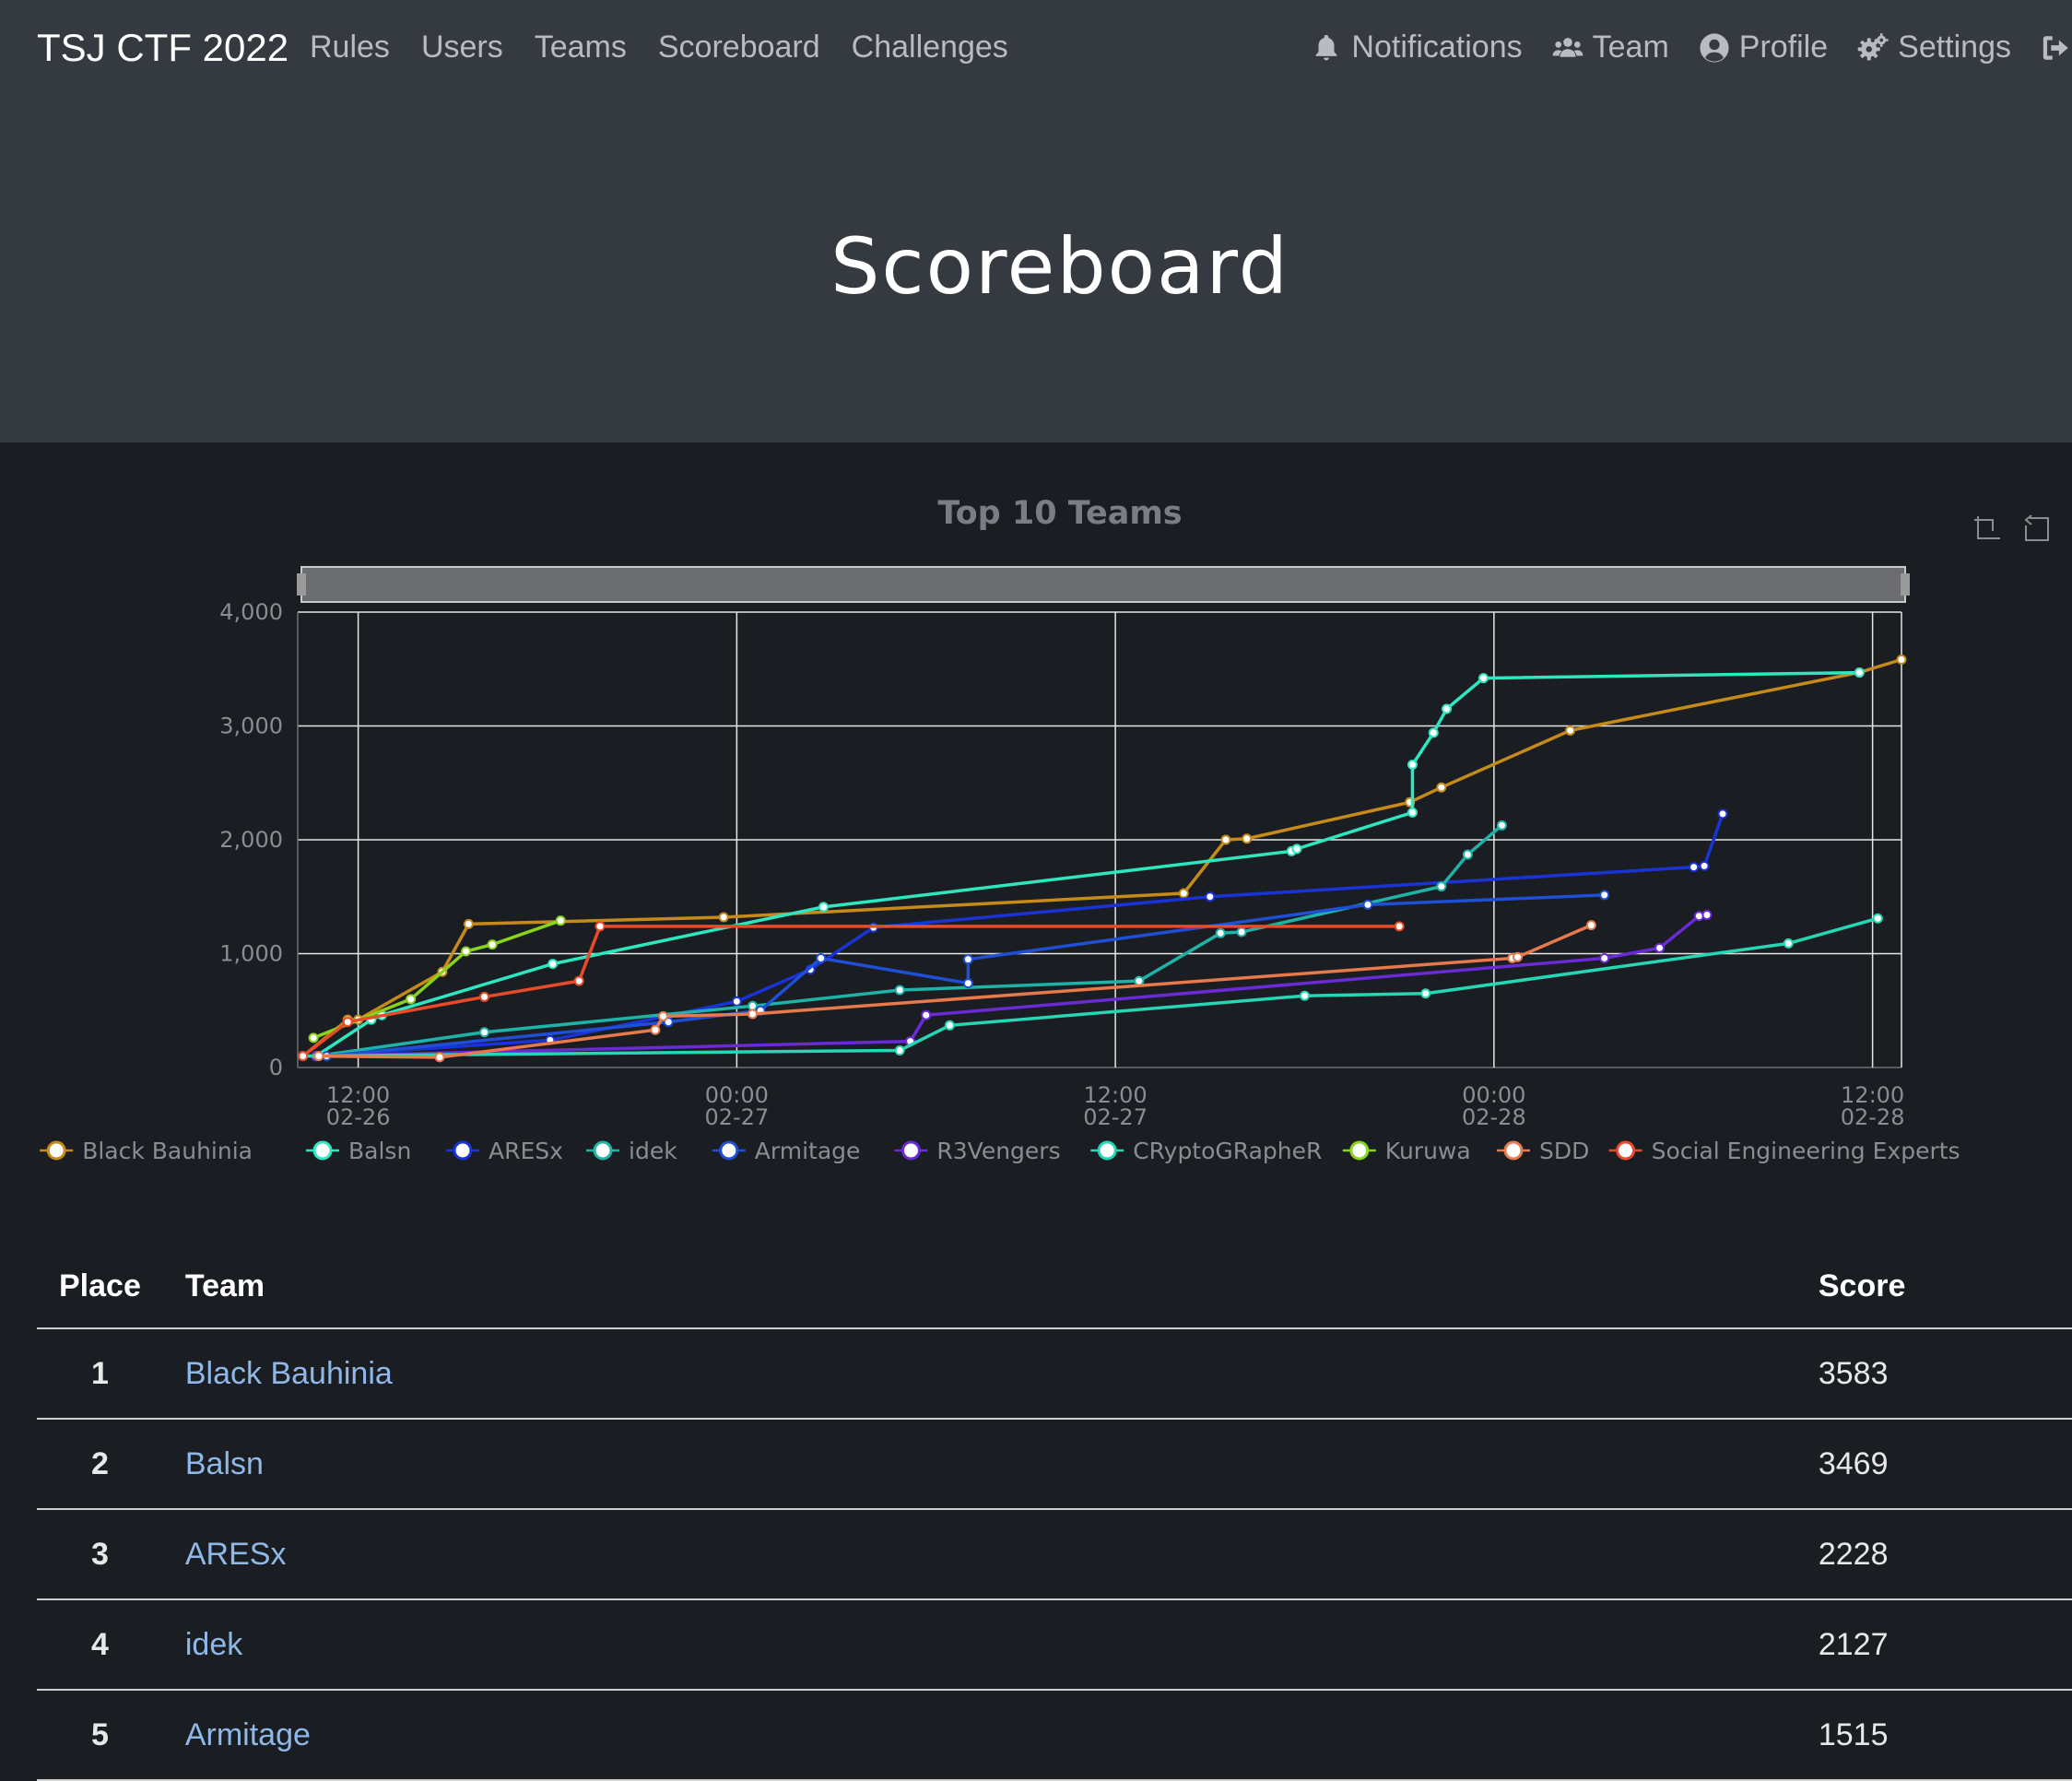  What do you see at coordinates (1934, 47) in the screenshot?
I see `nav-settings: Settings` at bounding box center [1934, 47].